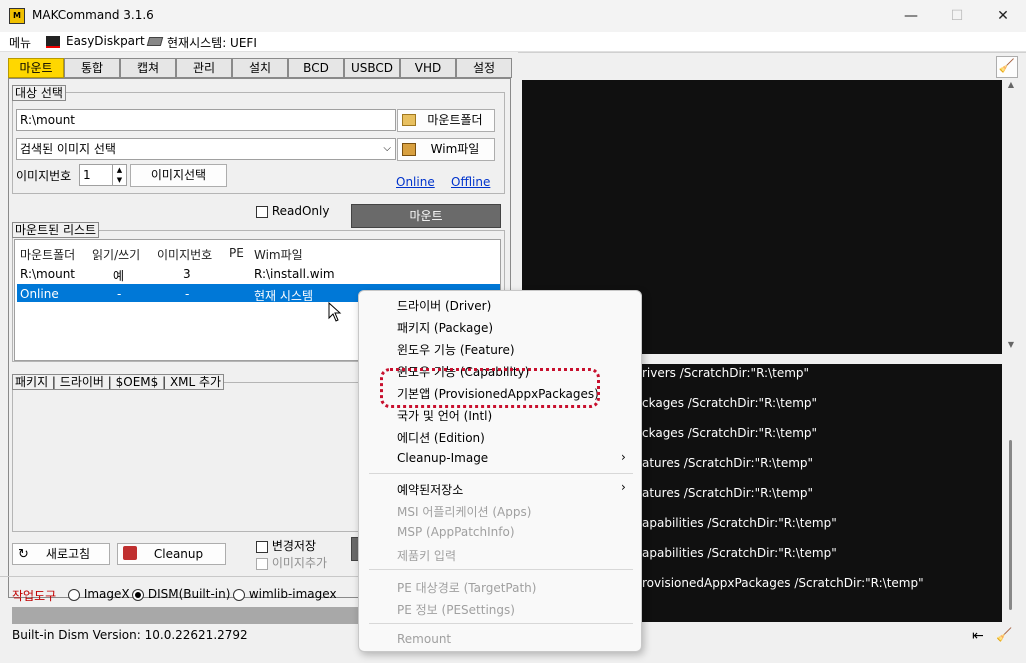  What do you see at coordinates (178, 554) in the screenshot?
I see `cleanup-label: Cleanup` at bounding box center [178, 554].